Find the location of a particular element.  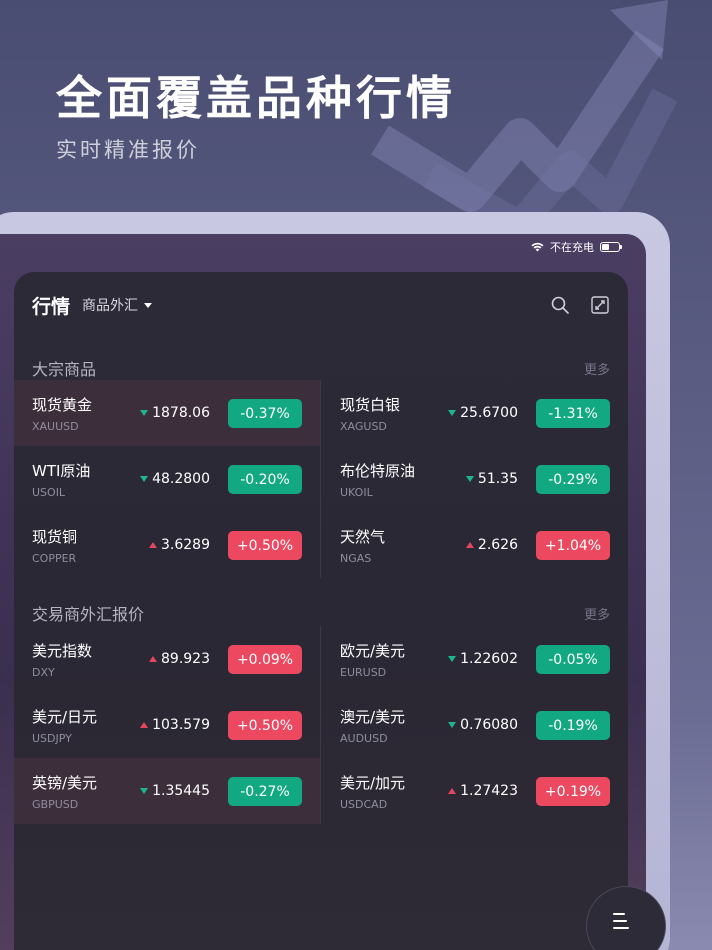

quote-price: 3.6289 is located at coordinates (185, 545).